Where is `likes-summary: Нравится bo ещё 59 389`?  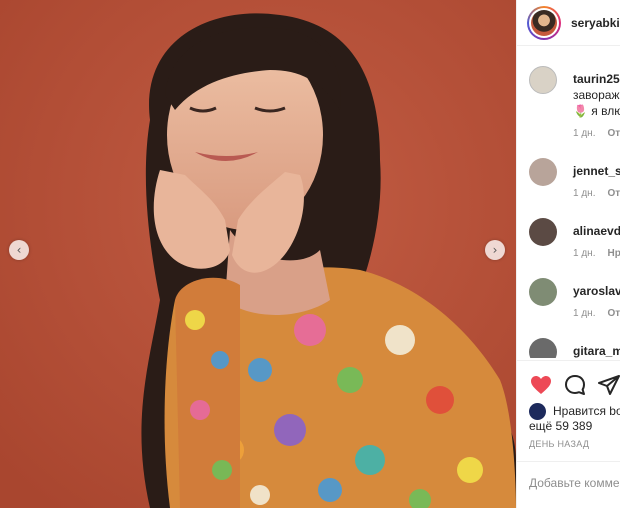
likes-summary: Нравится bo ещё 59 389 is located at coordinates (574, 419).